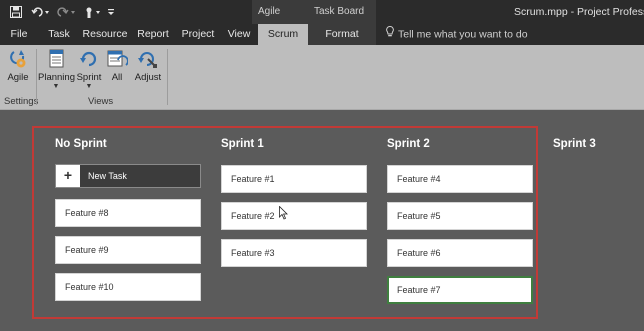 The width and height of the screenshot is (644, 331). Describe the element at coordinates (16, 12) in the screenshot. I see `save-icon` at that location.